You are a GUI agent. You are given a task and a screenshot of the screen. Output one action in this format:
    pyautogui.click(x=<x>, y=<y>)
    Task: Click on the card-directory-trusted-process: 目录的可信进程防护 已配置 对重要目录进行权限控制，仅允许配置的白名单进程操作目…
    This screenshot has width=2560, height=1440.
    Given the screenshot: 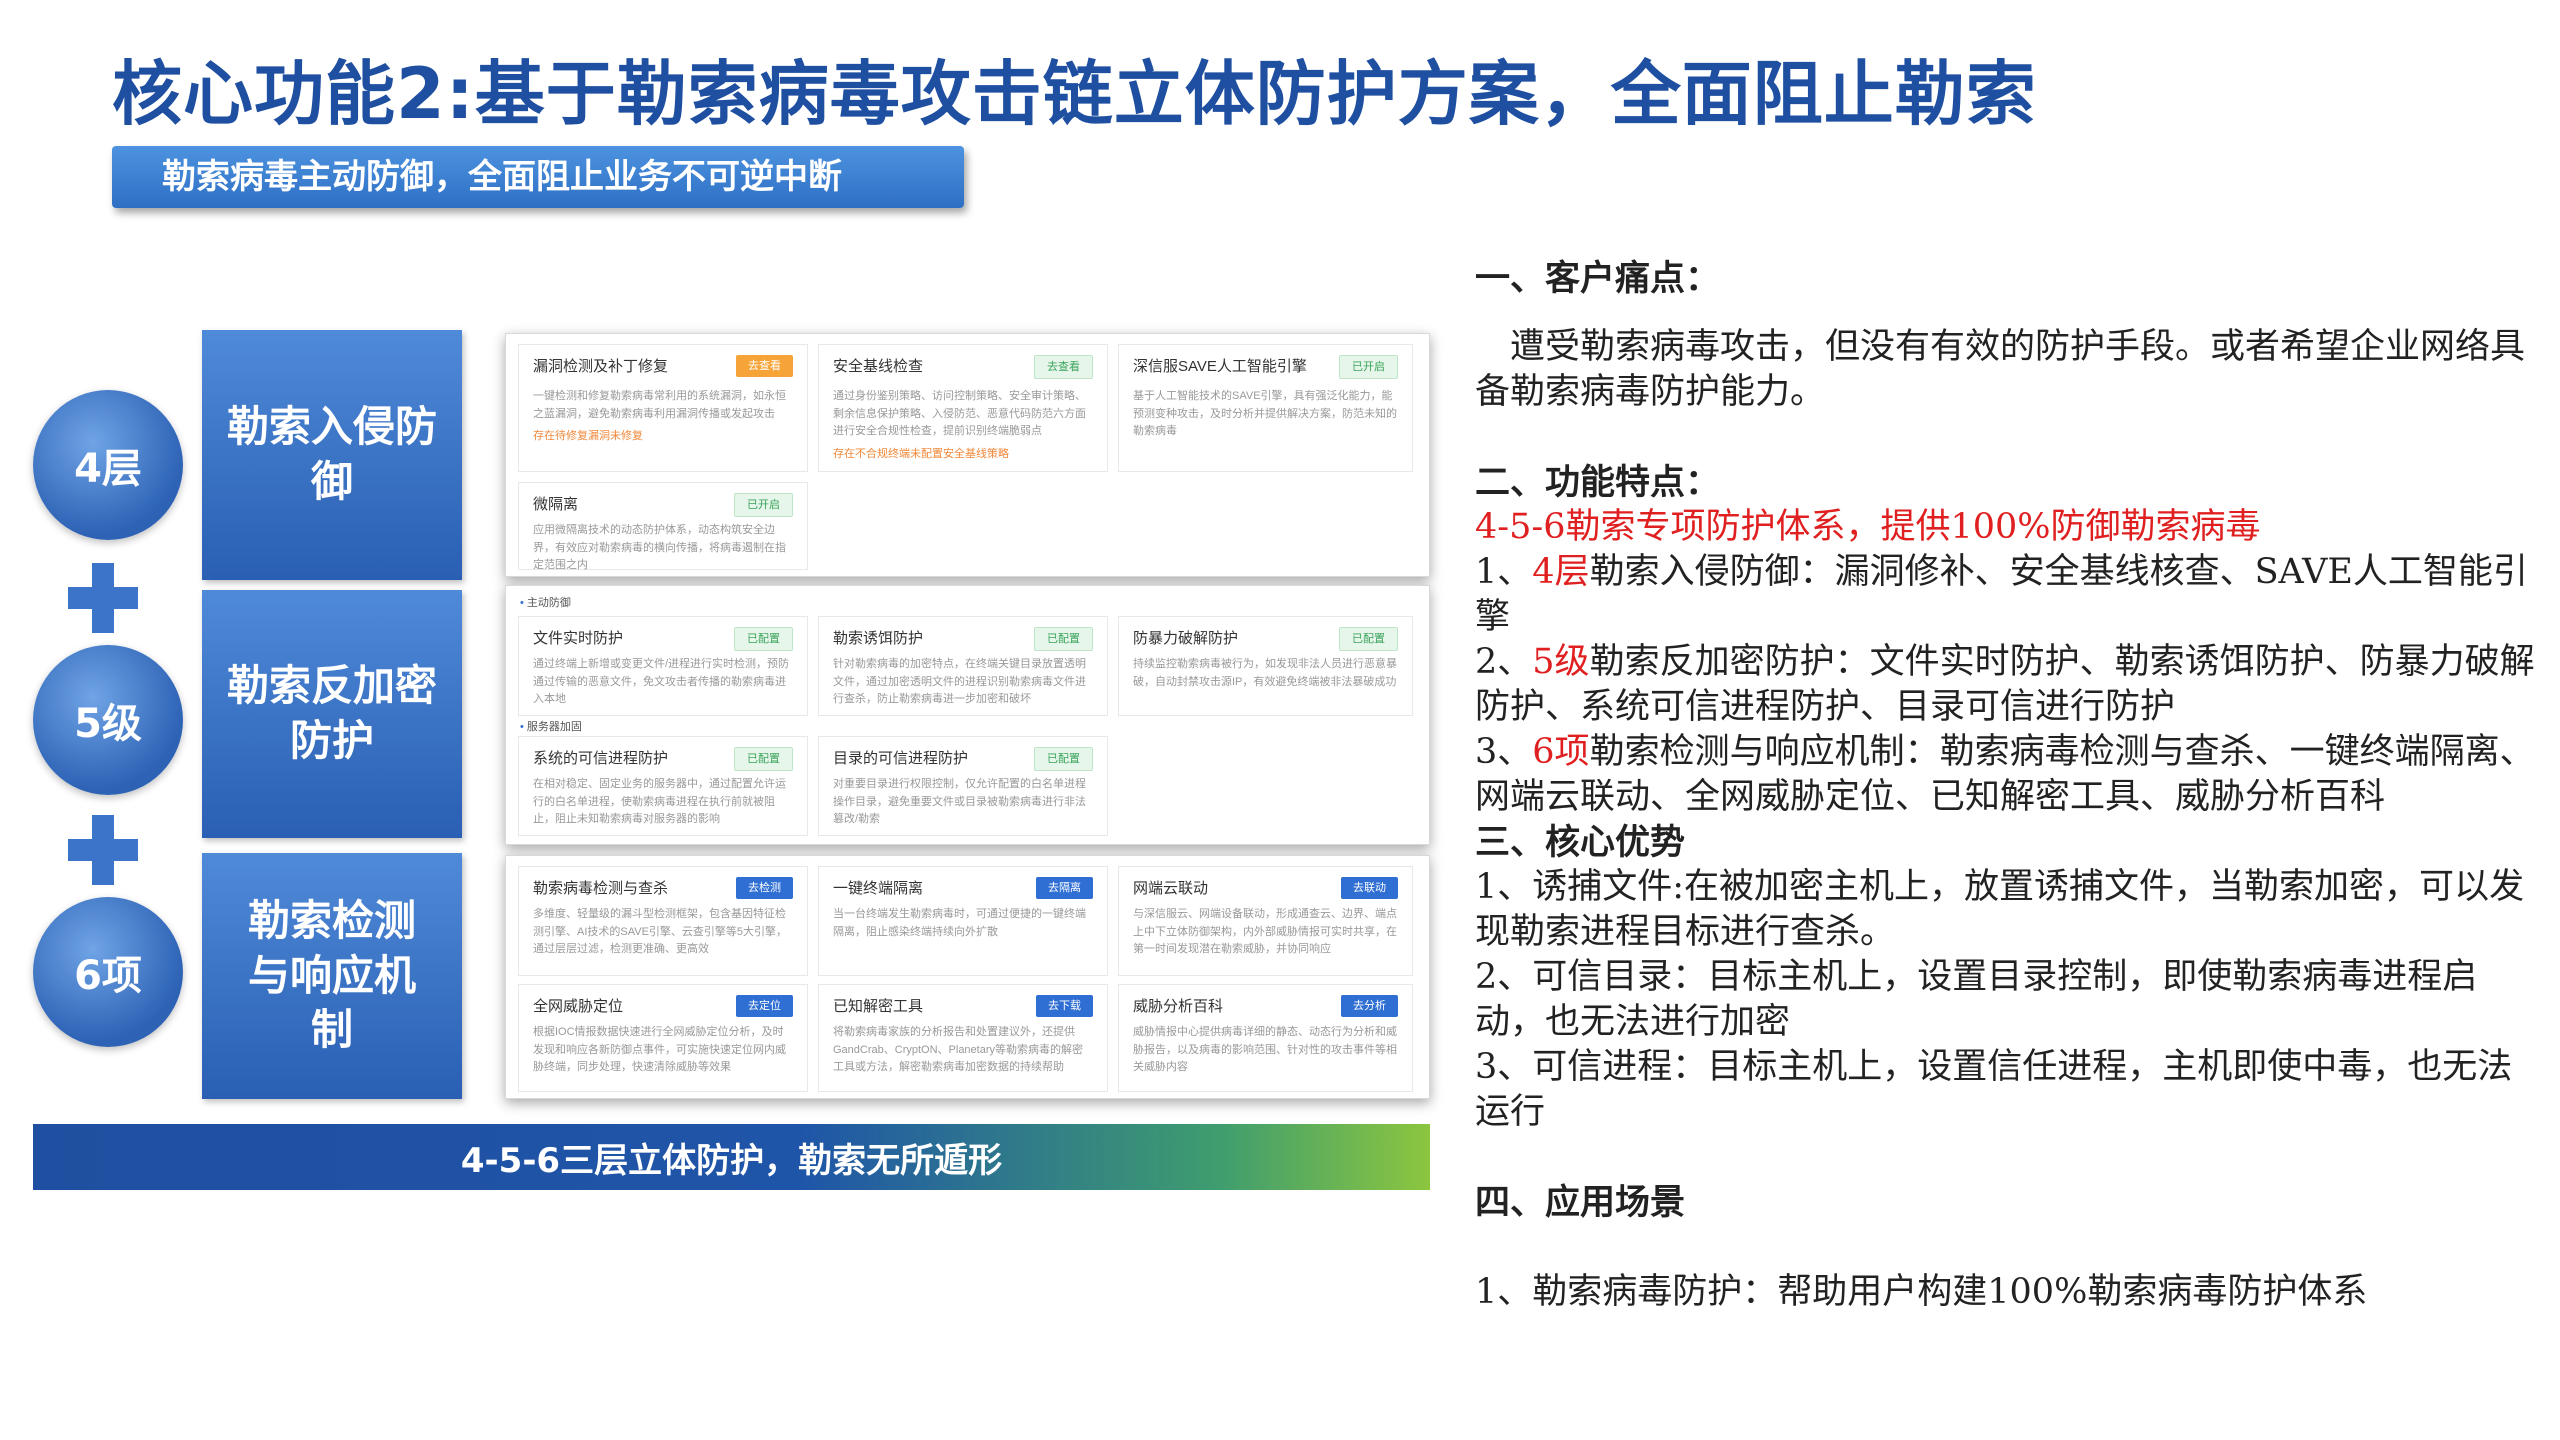 What is the action you would take?
    pyautogui.click(x=963, y=786)
    